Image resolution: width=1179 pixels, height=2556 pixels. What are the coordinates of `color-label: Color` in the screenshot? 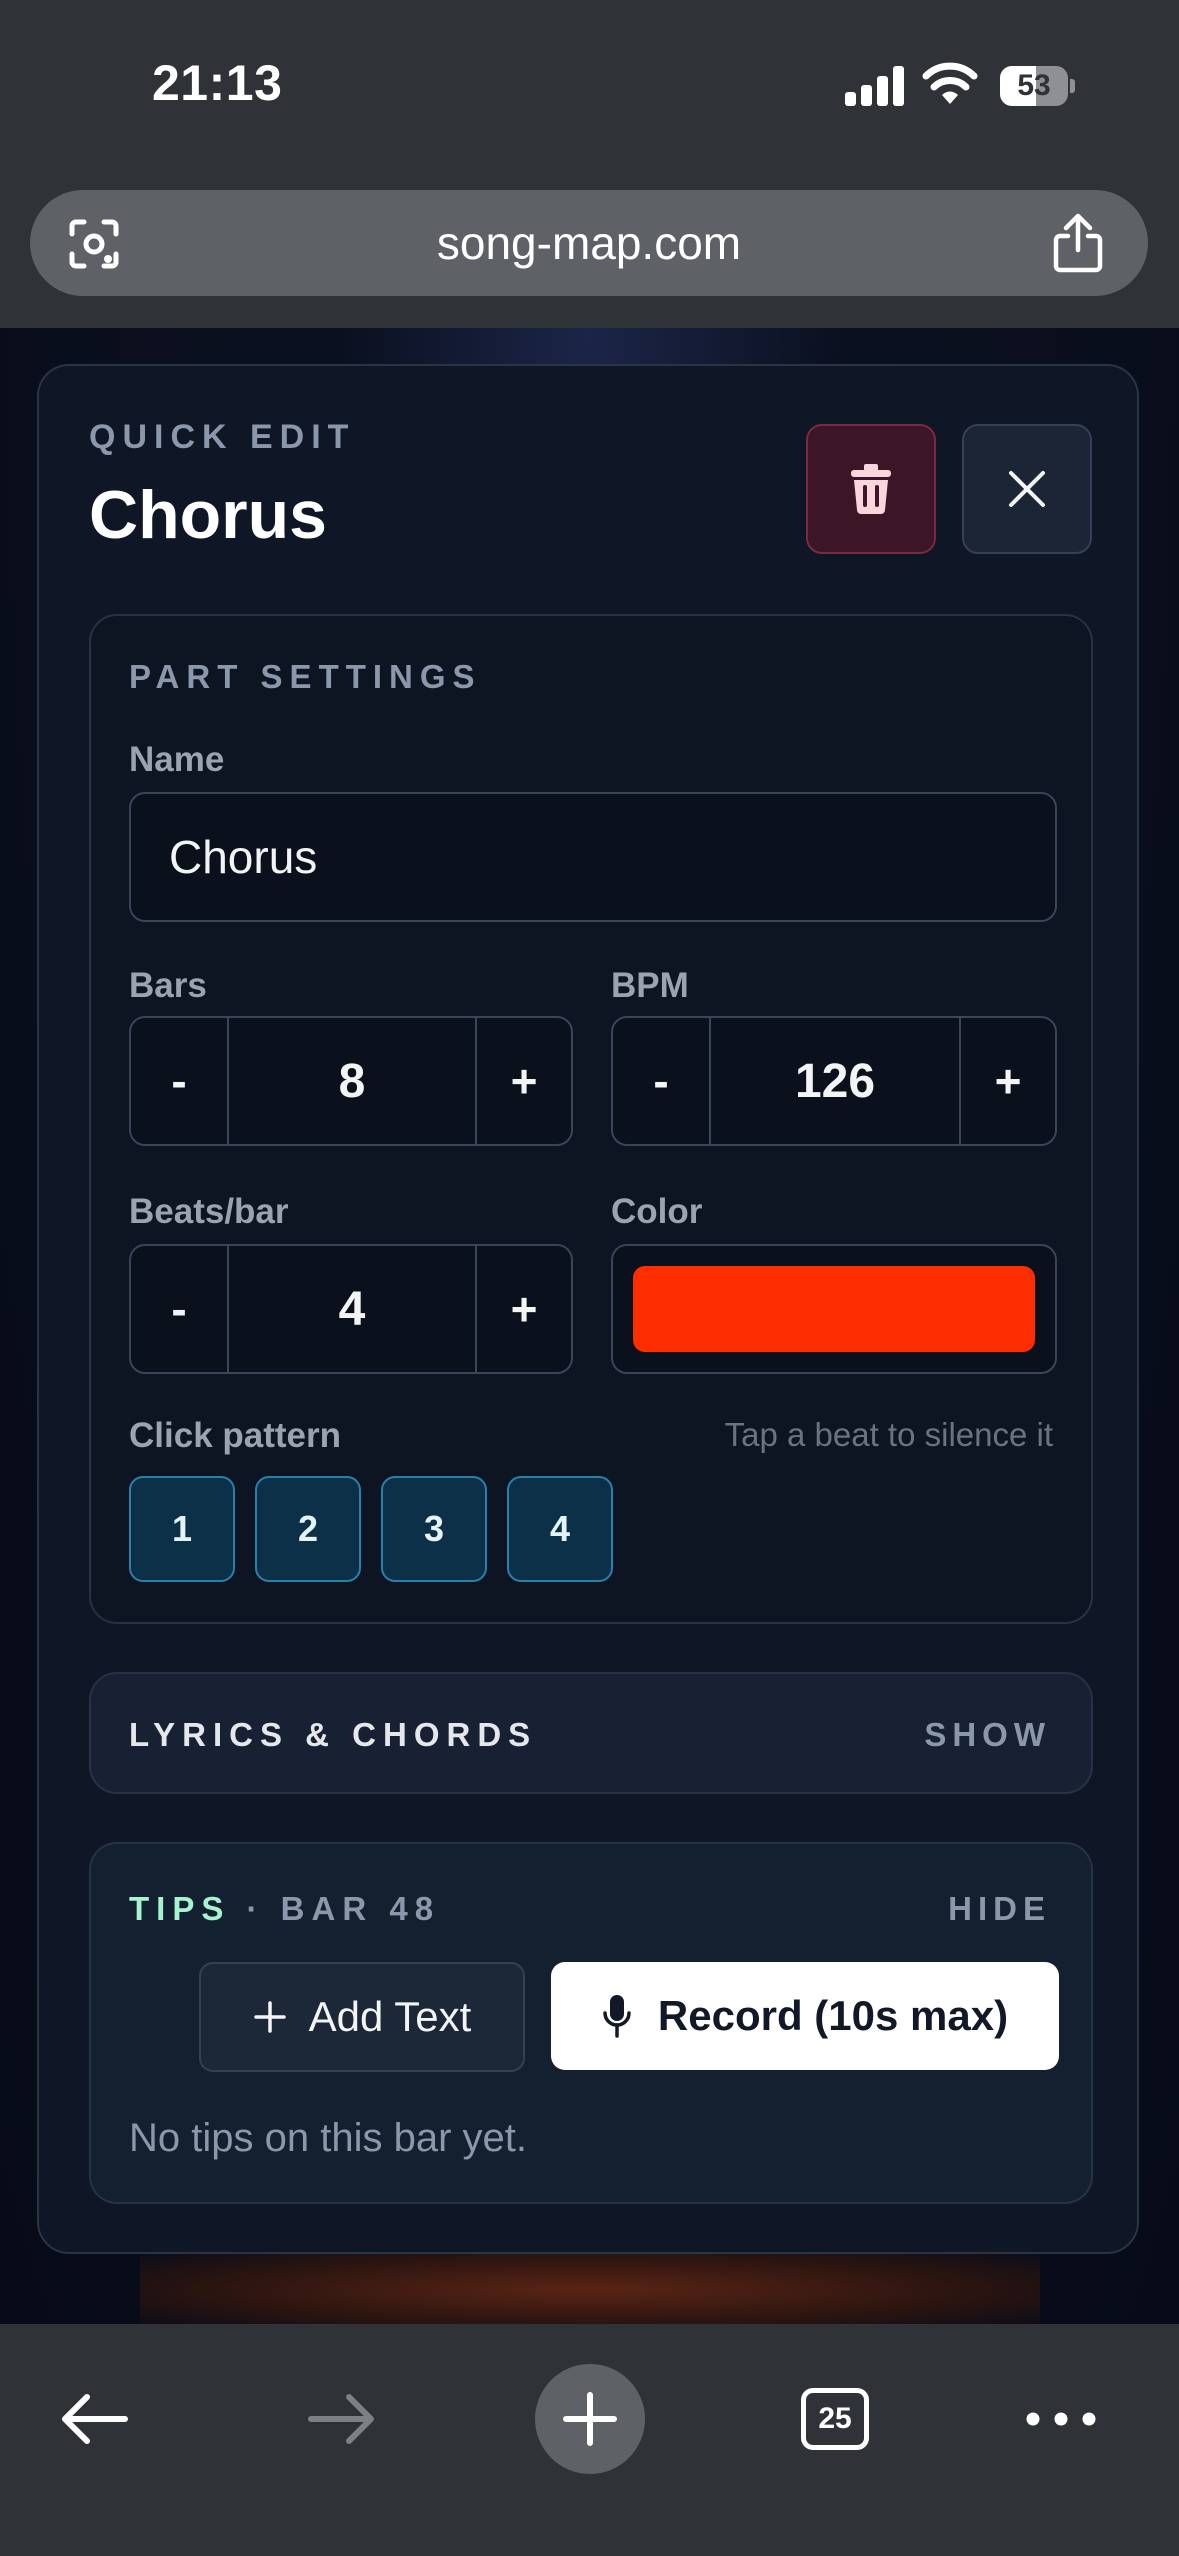 It's located at (657, 1211).